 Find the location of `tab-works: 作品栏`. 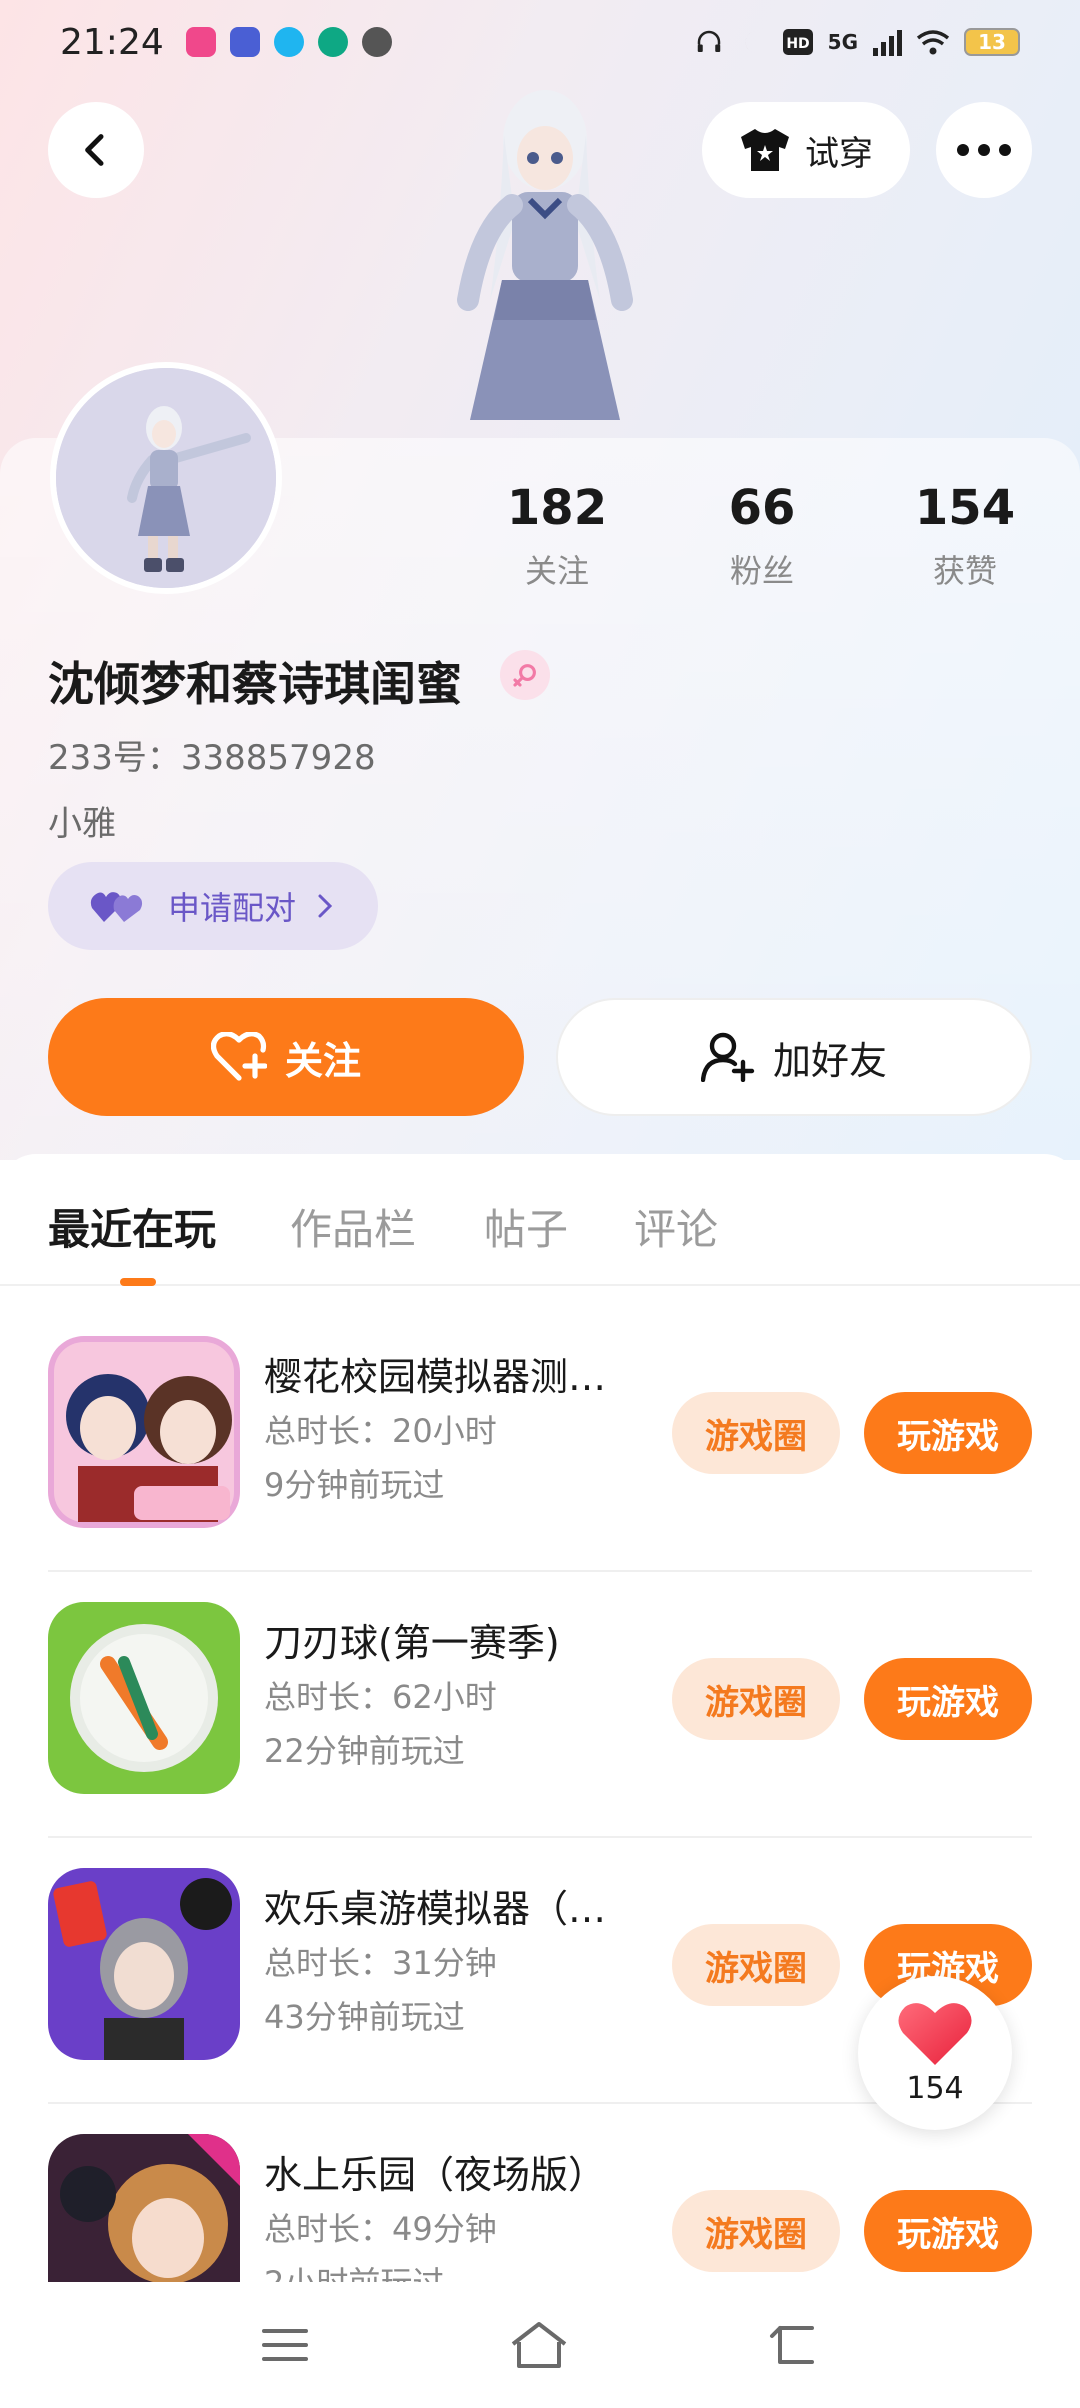

tab-works: 作品栏 is located at coordinates (353, 1226).